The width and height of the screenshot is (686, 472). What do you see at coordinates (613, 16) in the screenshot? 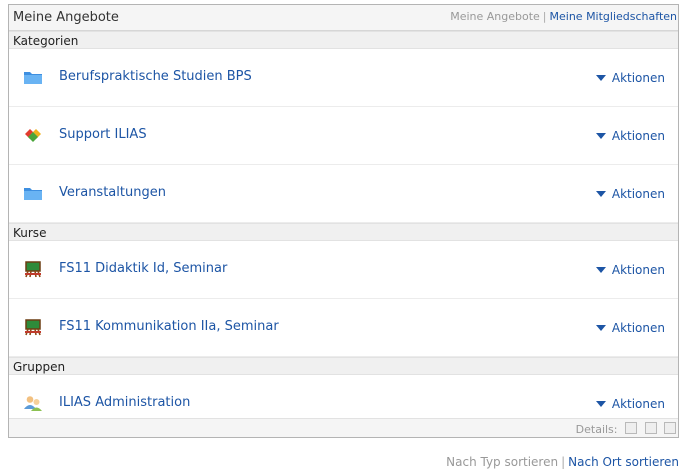
I see `memberships-link: Meine Mitgliedschaften` at bounding box center [613, 16].